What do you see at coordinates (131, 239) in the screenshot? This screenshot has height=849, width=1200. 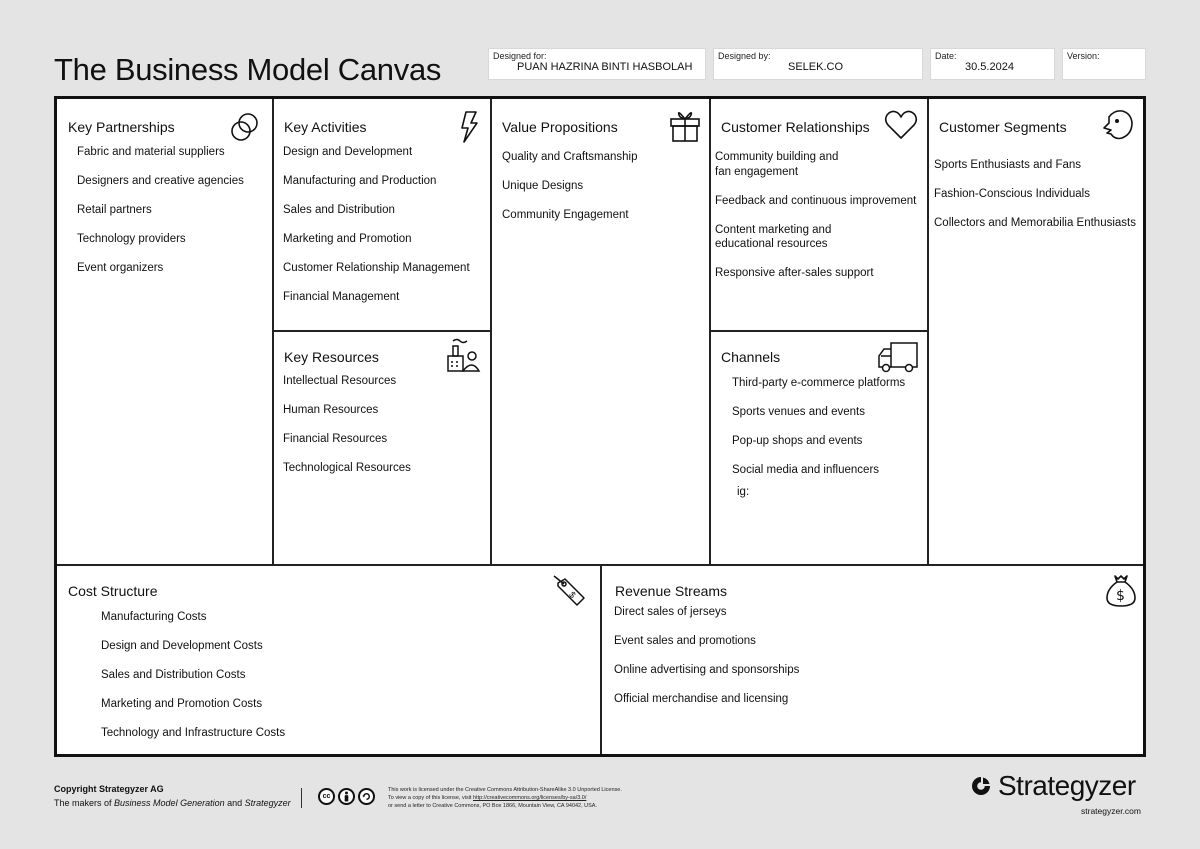 I see `list-item: Technology providers` at bounding box center [131, 239].